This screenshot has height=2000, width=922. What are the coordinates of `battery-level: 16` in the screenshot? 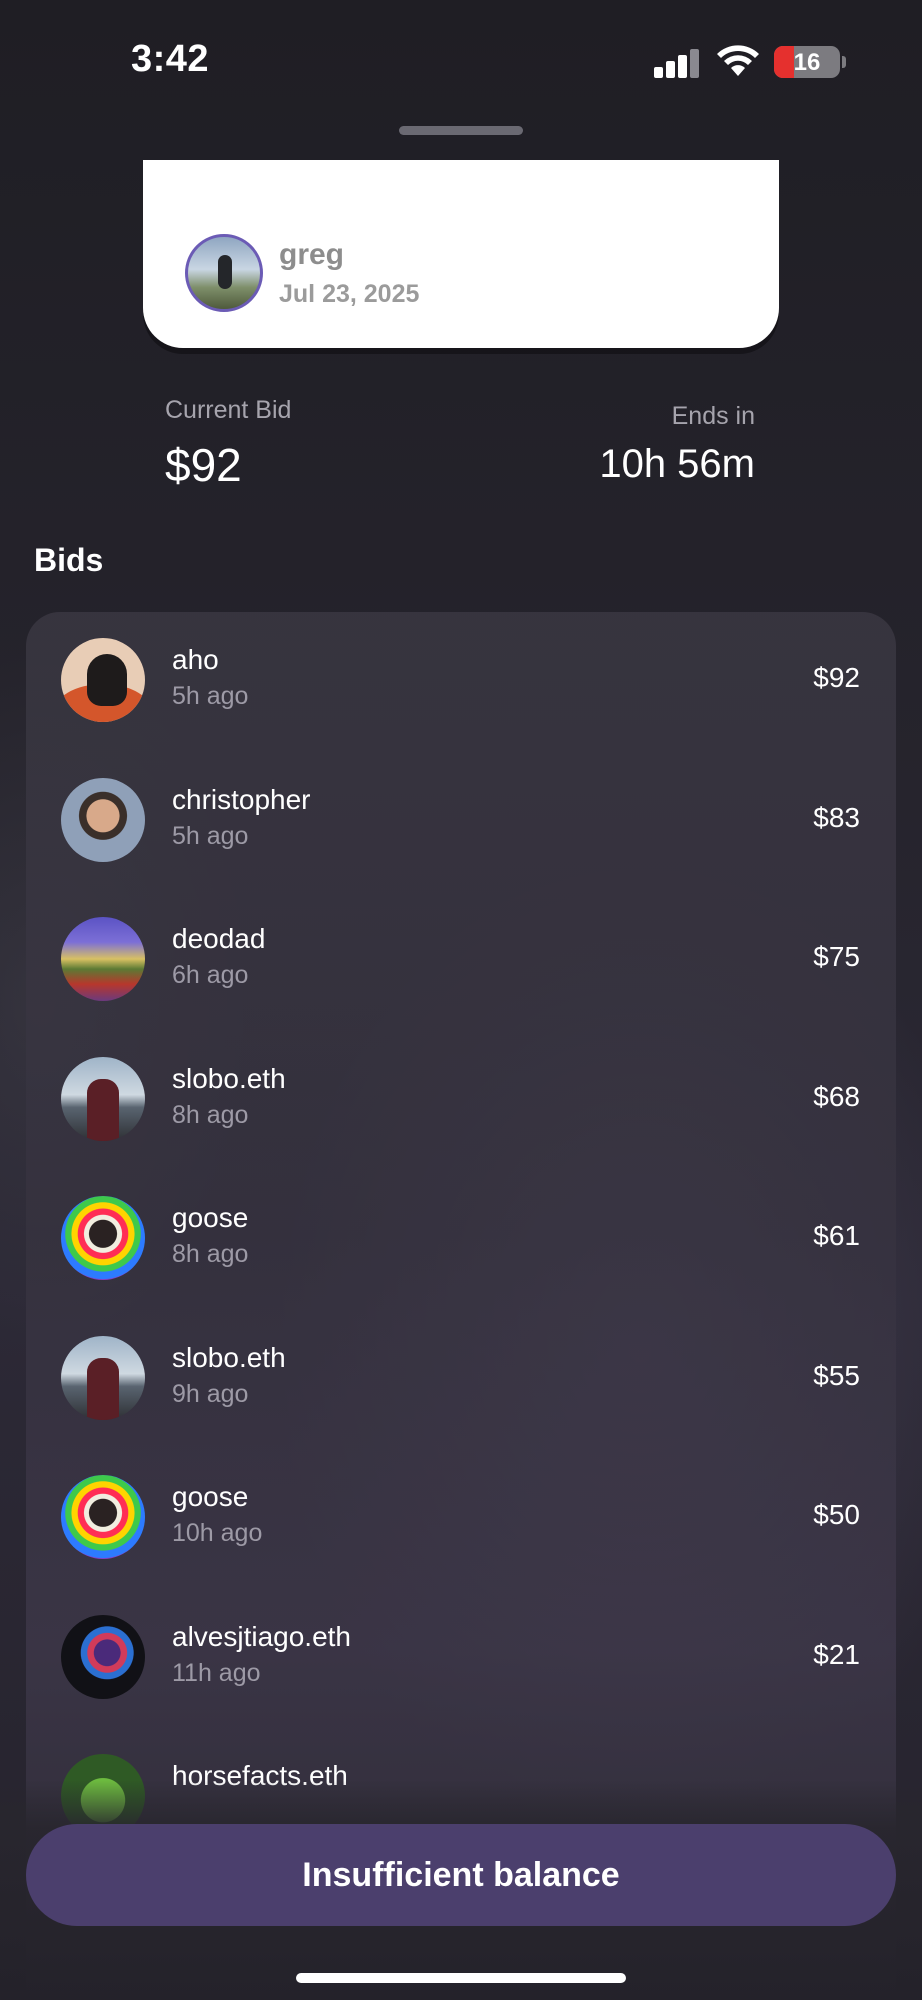 It's located at (807, 62).